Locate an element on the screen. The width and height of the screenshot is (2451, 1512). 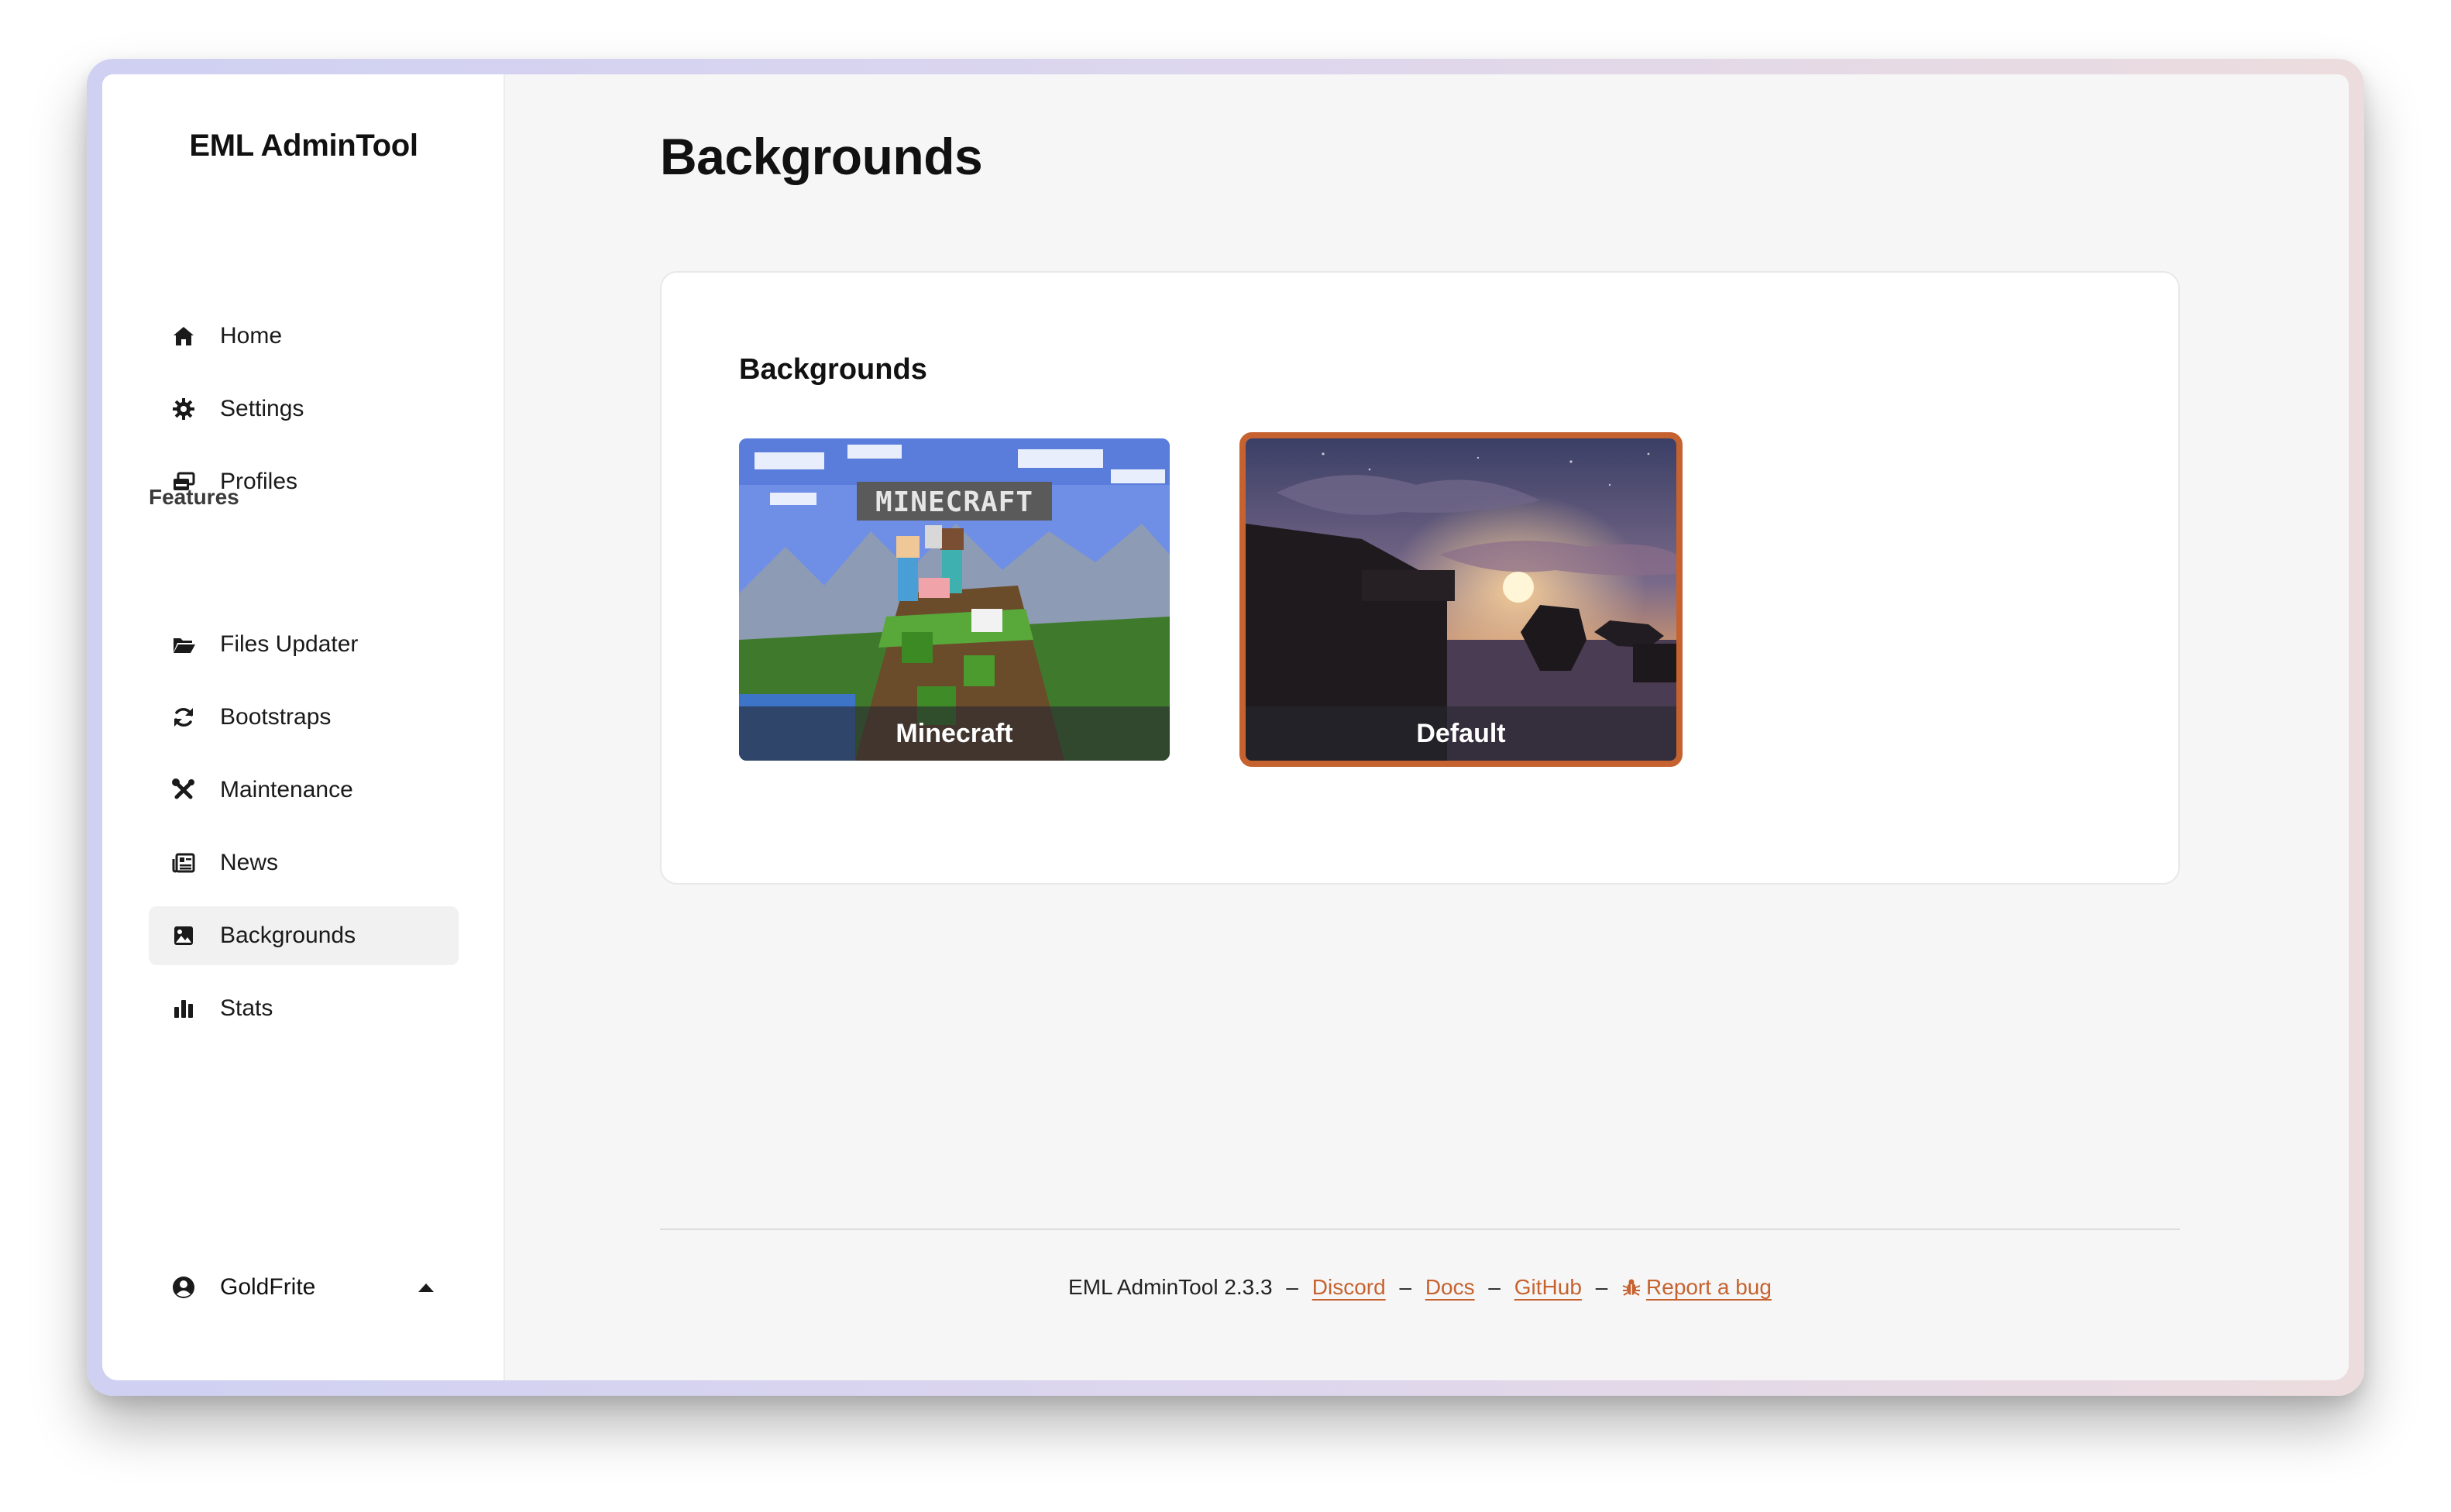
sidebar-item-files-updater: Files Updater is located at coordinates (304, 644).